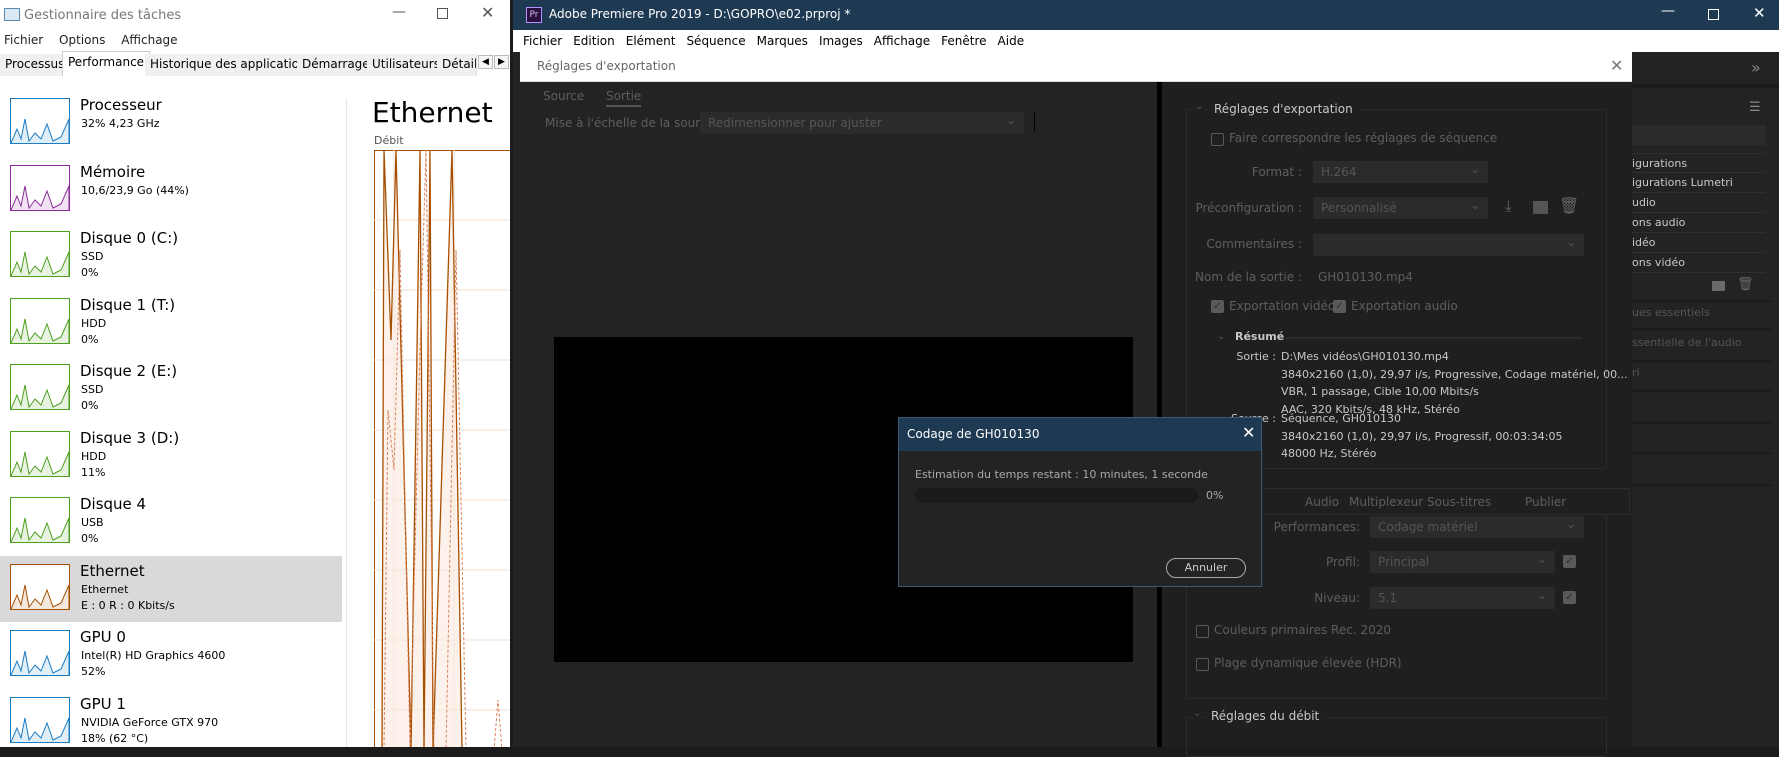 The image size is (1779, 757). I want to click on tab-historique: Historique des applications, so click(232, 65).